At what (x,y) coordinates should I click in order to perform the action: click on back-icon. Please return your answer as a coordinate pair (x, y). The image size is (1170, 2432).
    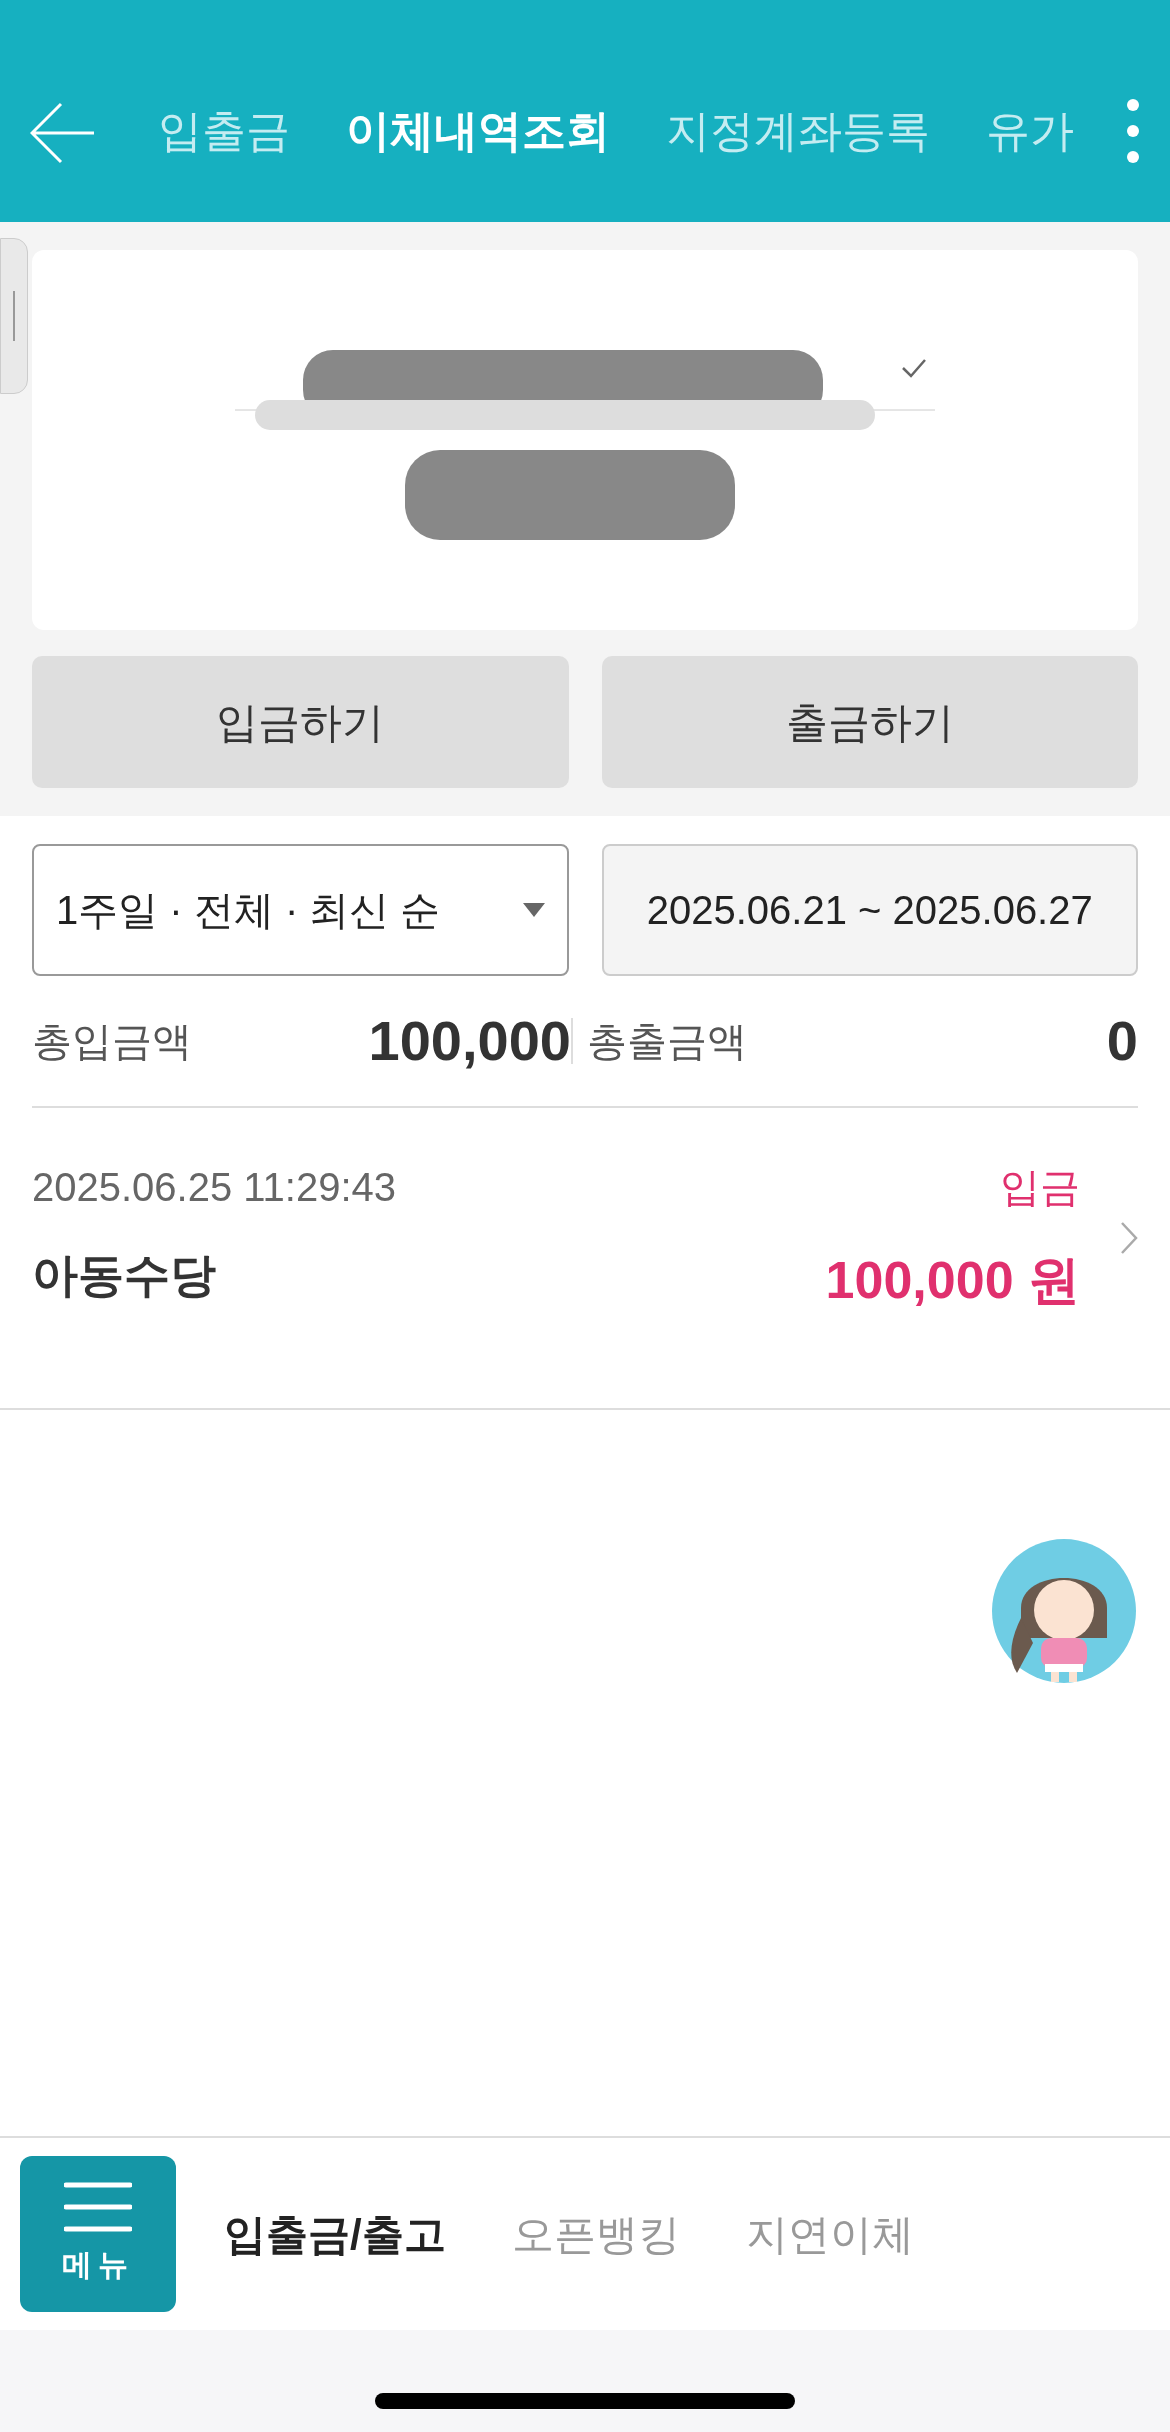
    Looking at the image, I should click on (63, 133).